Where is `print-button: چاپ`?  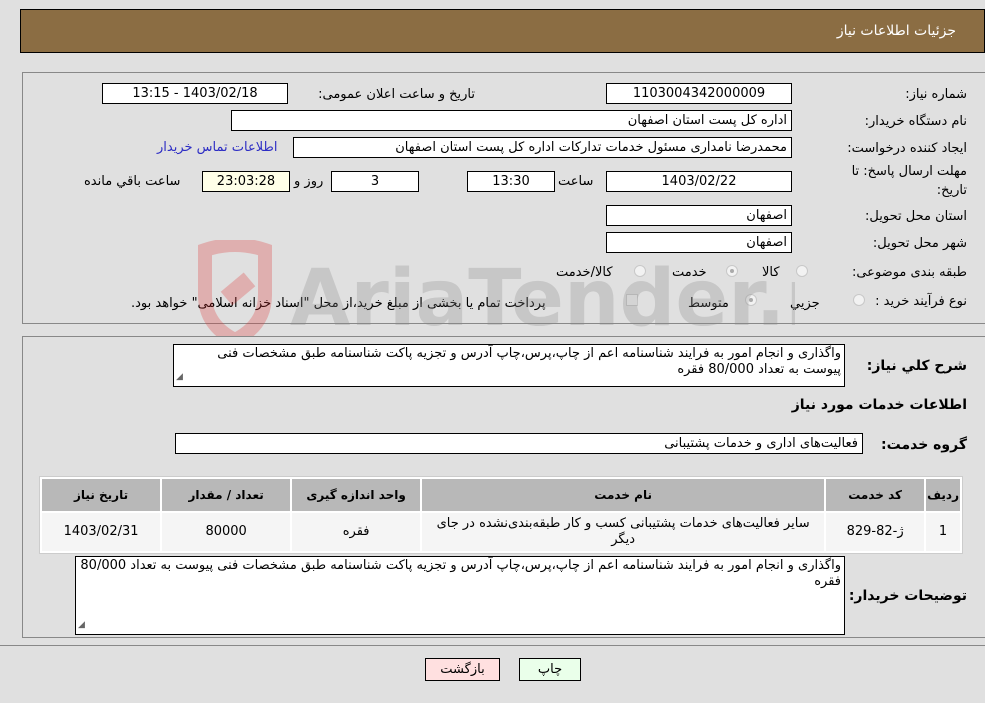
print-button: چاپ is located at coordinates (550, 669).